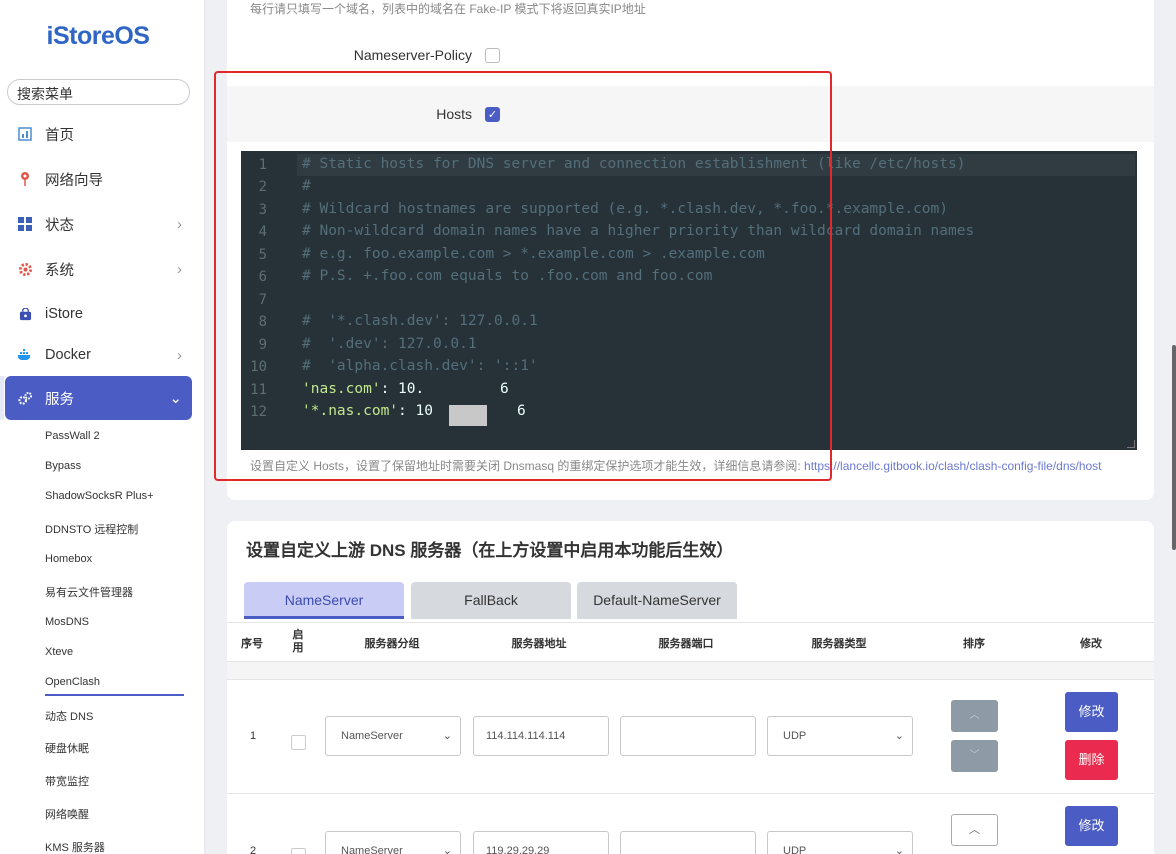 This screenshot has width=1176, height=854. I want to click on col-index: 序号, so click(252, 644).